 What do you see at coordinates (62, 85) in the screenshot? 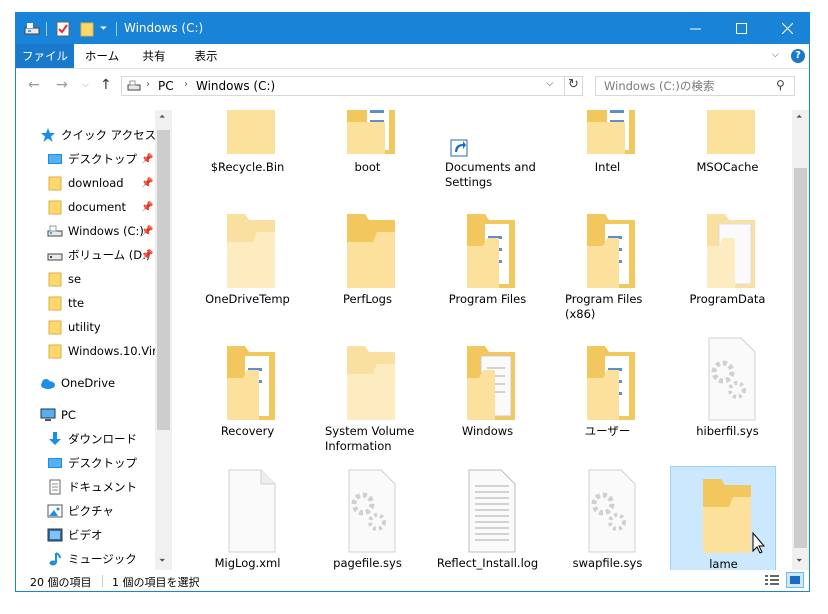
I see `forward-arrow-icon: →` at bounding box center [62, 85].